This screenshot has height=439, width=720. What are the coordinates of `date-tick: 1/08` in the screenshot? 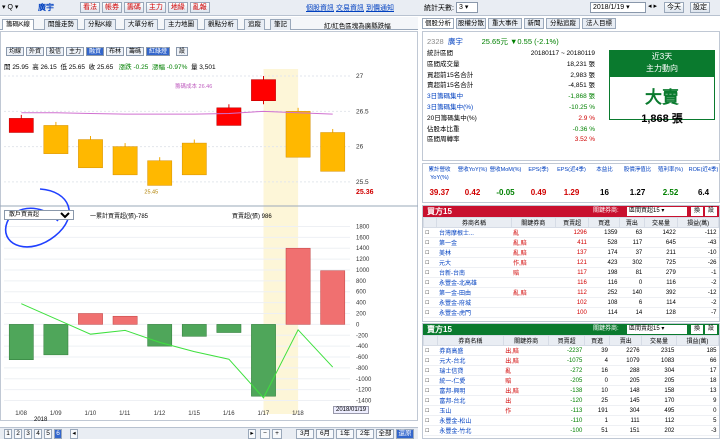 It's located at (21, 414).